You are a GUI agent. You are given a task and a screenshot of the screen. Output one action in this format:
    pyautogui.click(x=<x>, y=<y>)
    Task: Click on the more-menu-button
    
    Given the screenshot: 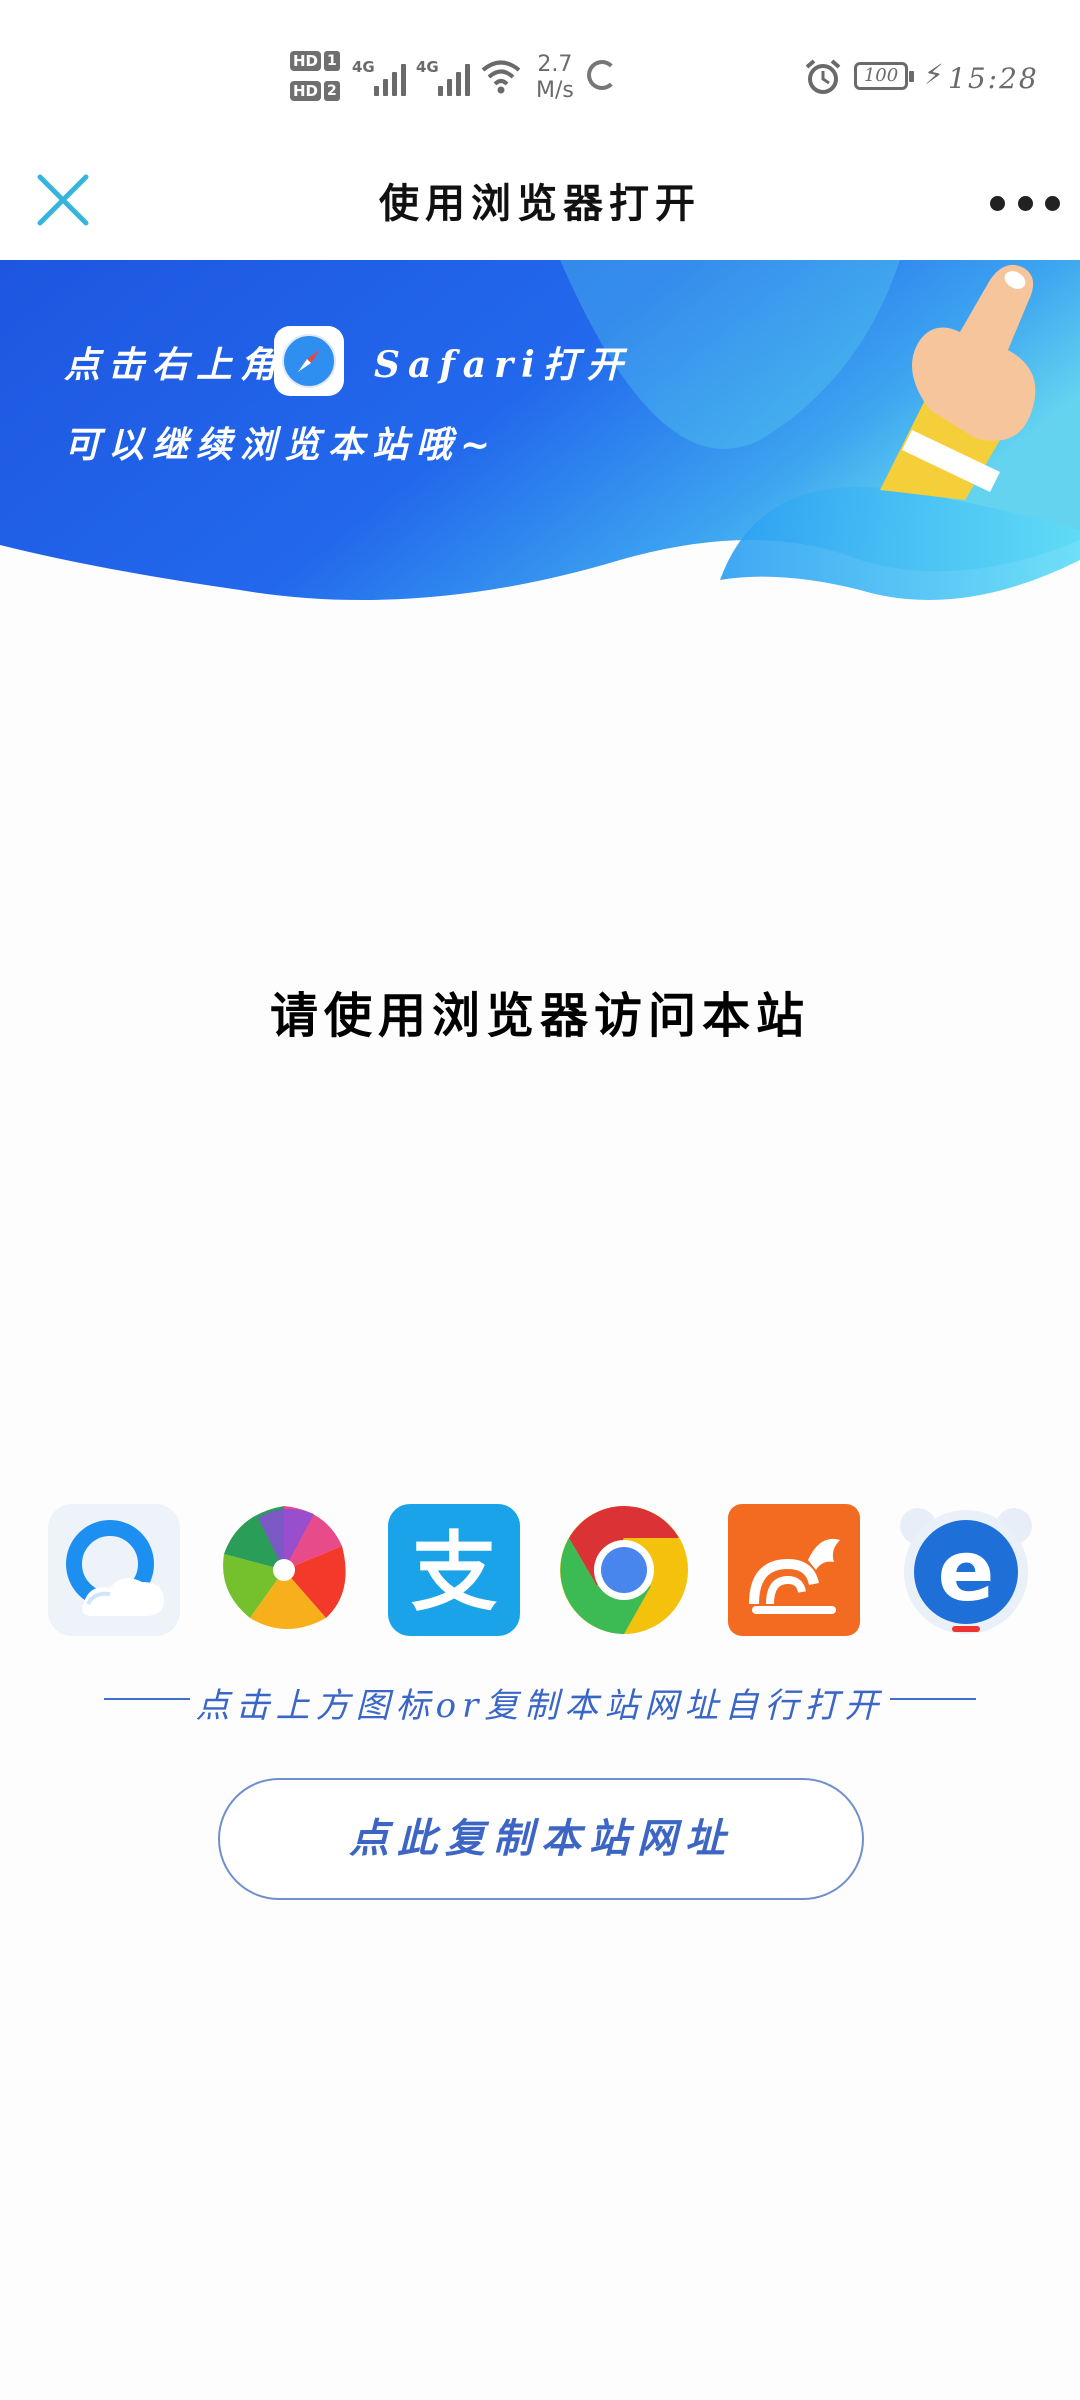 What is the action you would take?
    pyautogui.click(x=1025, y=203)
    